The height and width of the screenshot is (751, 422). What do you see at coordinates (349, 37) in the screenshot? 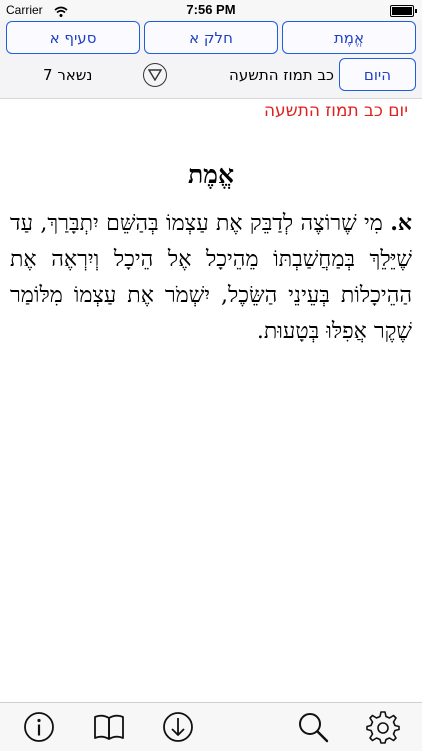
I see `segment-topic: אֱמֶת` at bounding box center [349, 37].